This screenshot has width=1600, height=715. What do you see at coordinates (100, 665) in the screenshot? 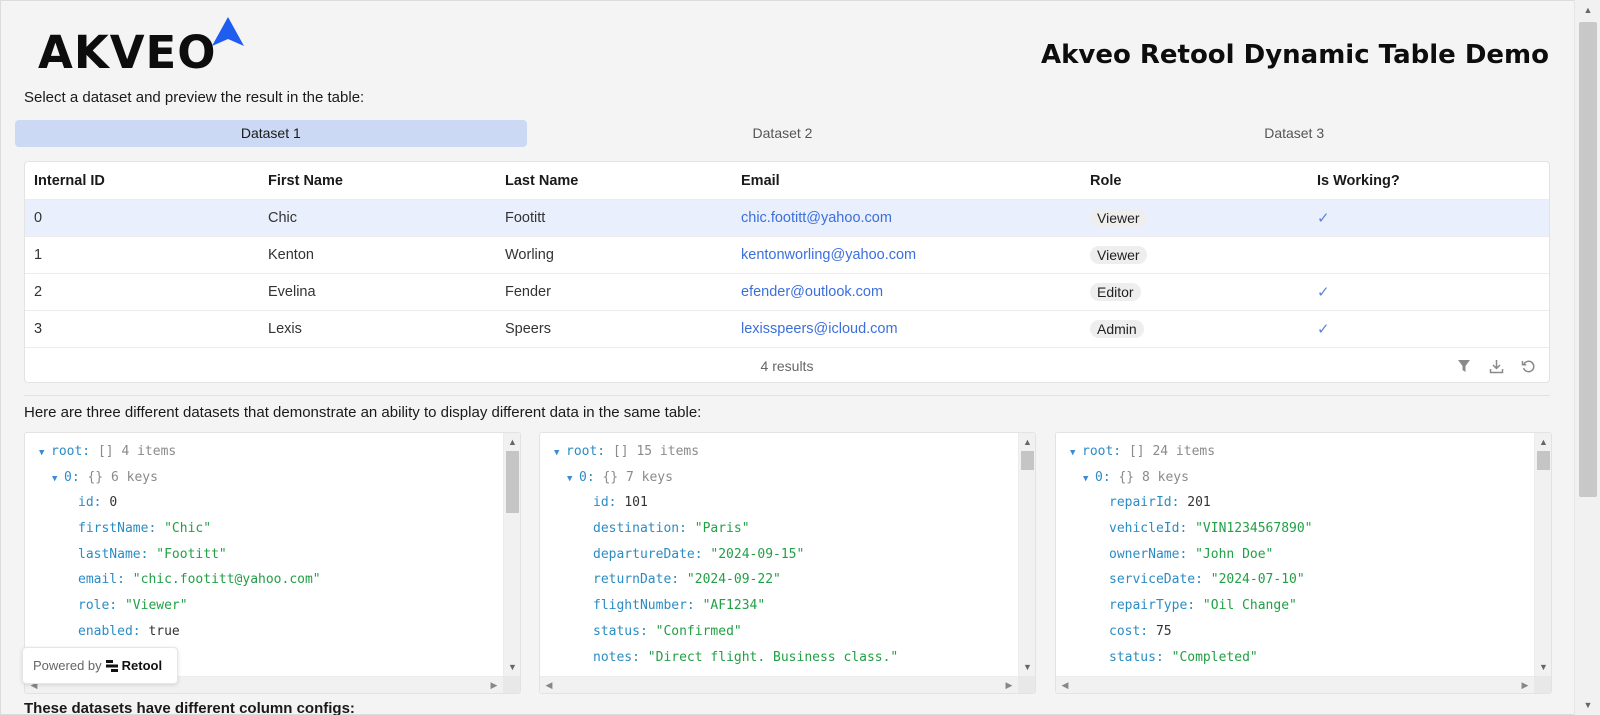
I see `powered-by-retool-badge: Powered by Retool` at bounding box center [100, 665].